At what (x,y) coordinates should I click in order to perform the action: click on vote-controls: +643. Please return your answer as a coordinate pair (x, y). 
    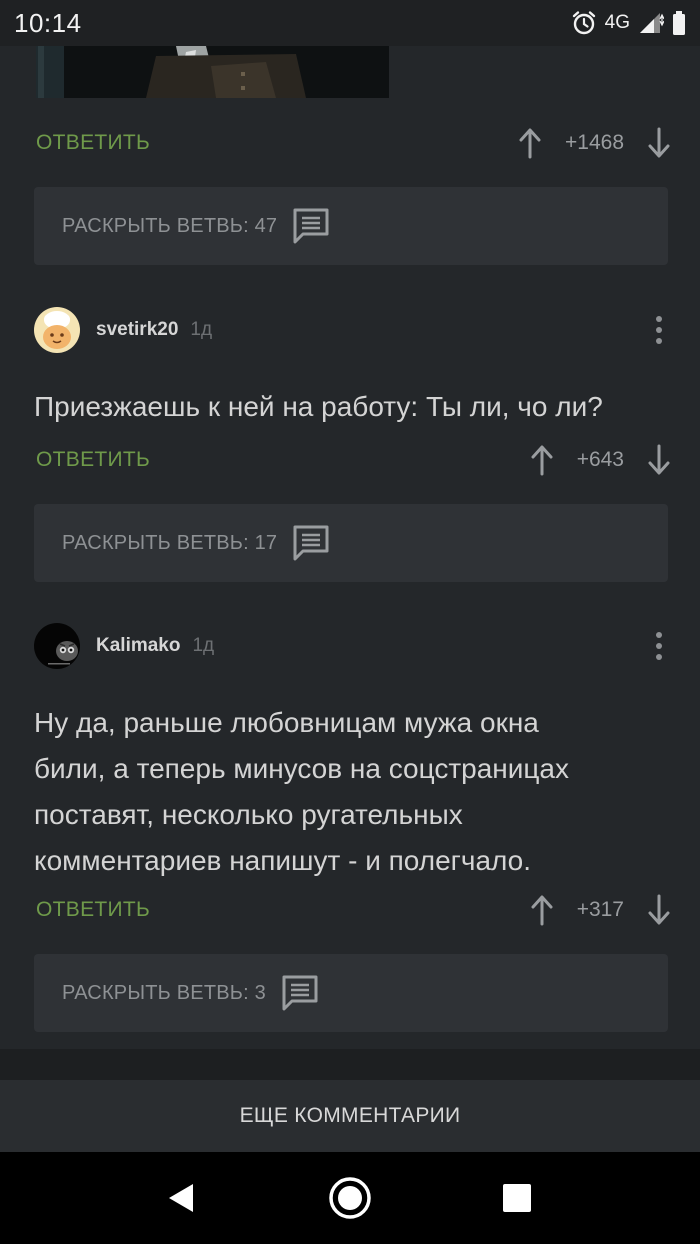
    Looking at the image, I should click on (600, 460).